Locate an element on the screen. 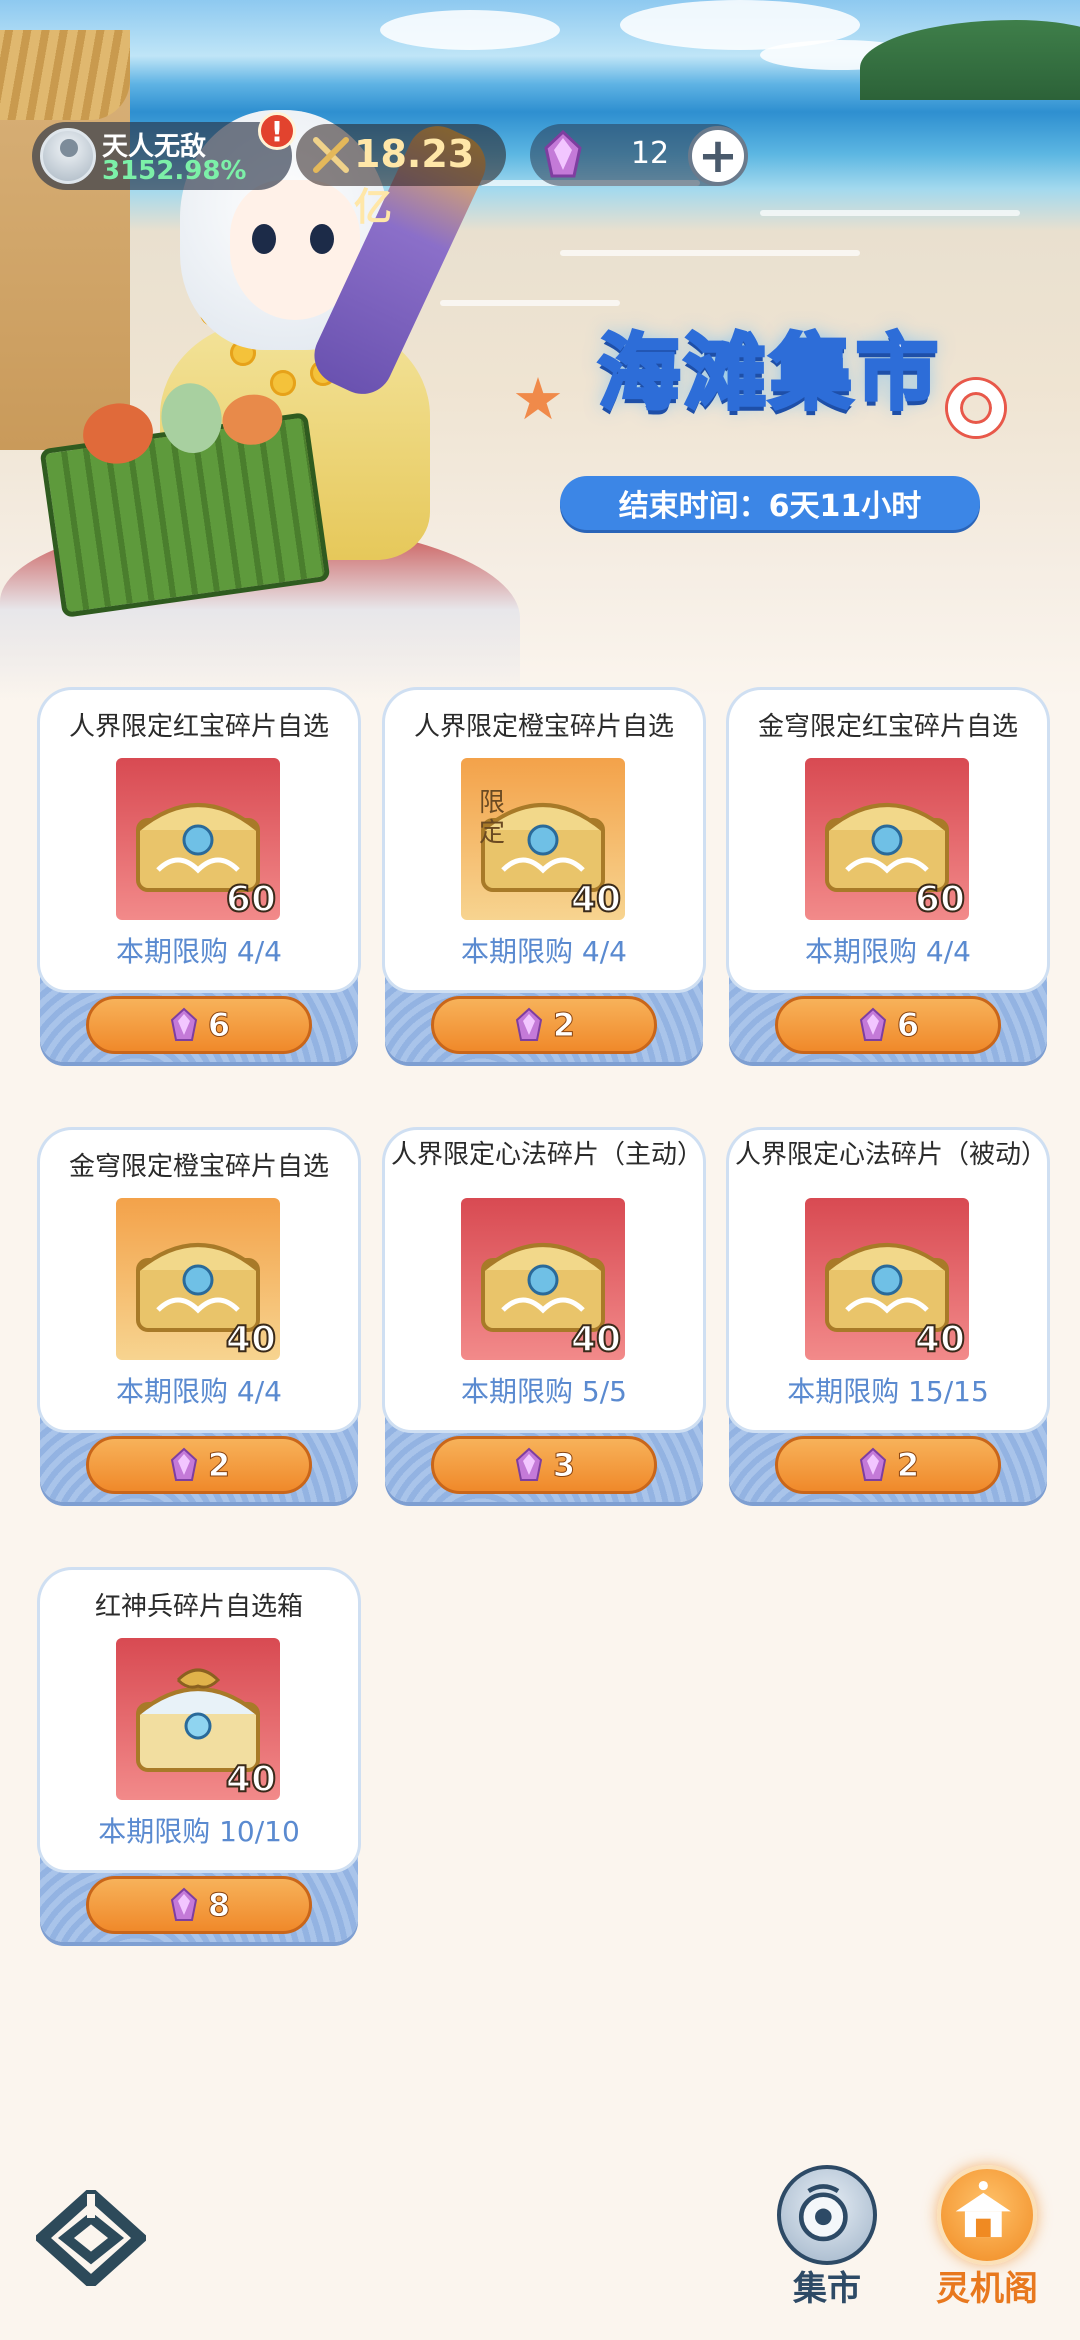 This screenshot has width=1080, height=2340. price-value: 8 is located at coordinates (219, 1905).